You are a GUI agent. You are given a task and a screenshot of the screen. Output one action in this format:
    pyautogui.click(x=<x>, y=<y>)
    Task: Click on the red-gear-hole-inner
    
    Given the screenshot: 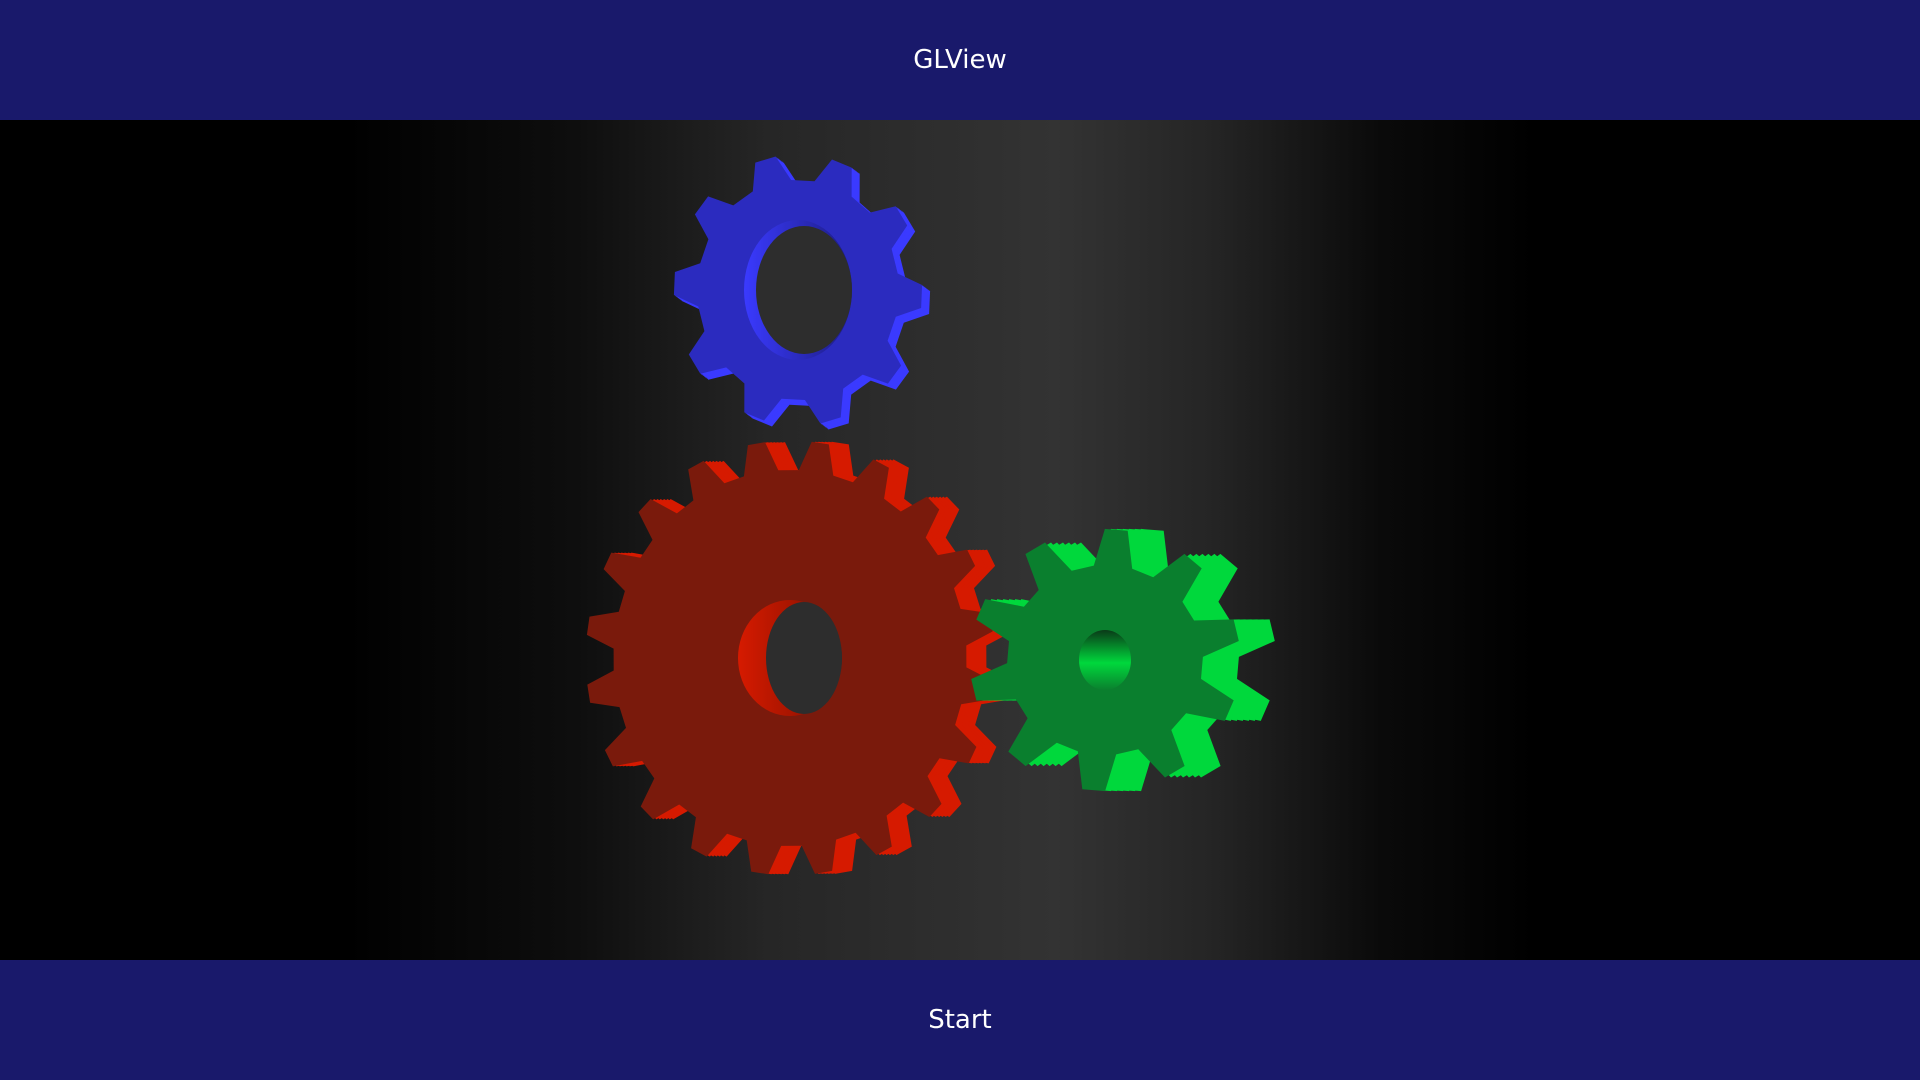 What is the action you would take?
    pyautogui.click(x=804, y=658)
    